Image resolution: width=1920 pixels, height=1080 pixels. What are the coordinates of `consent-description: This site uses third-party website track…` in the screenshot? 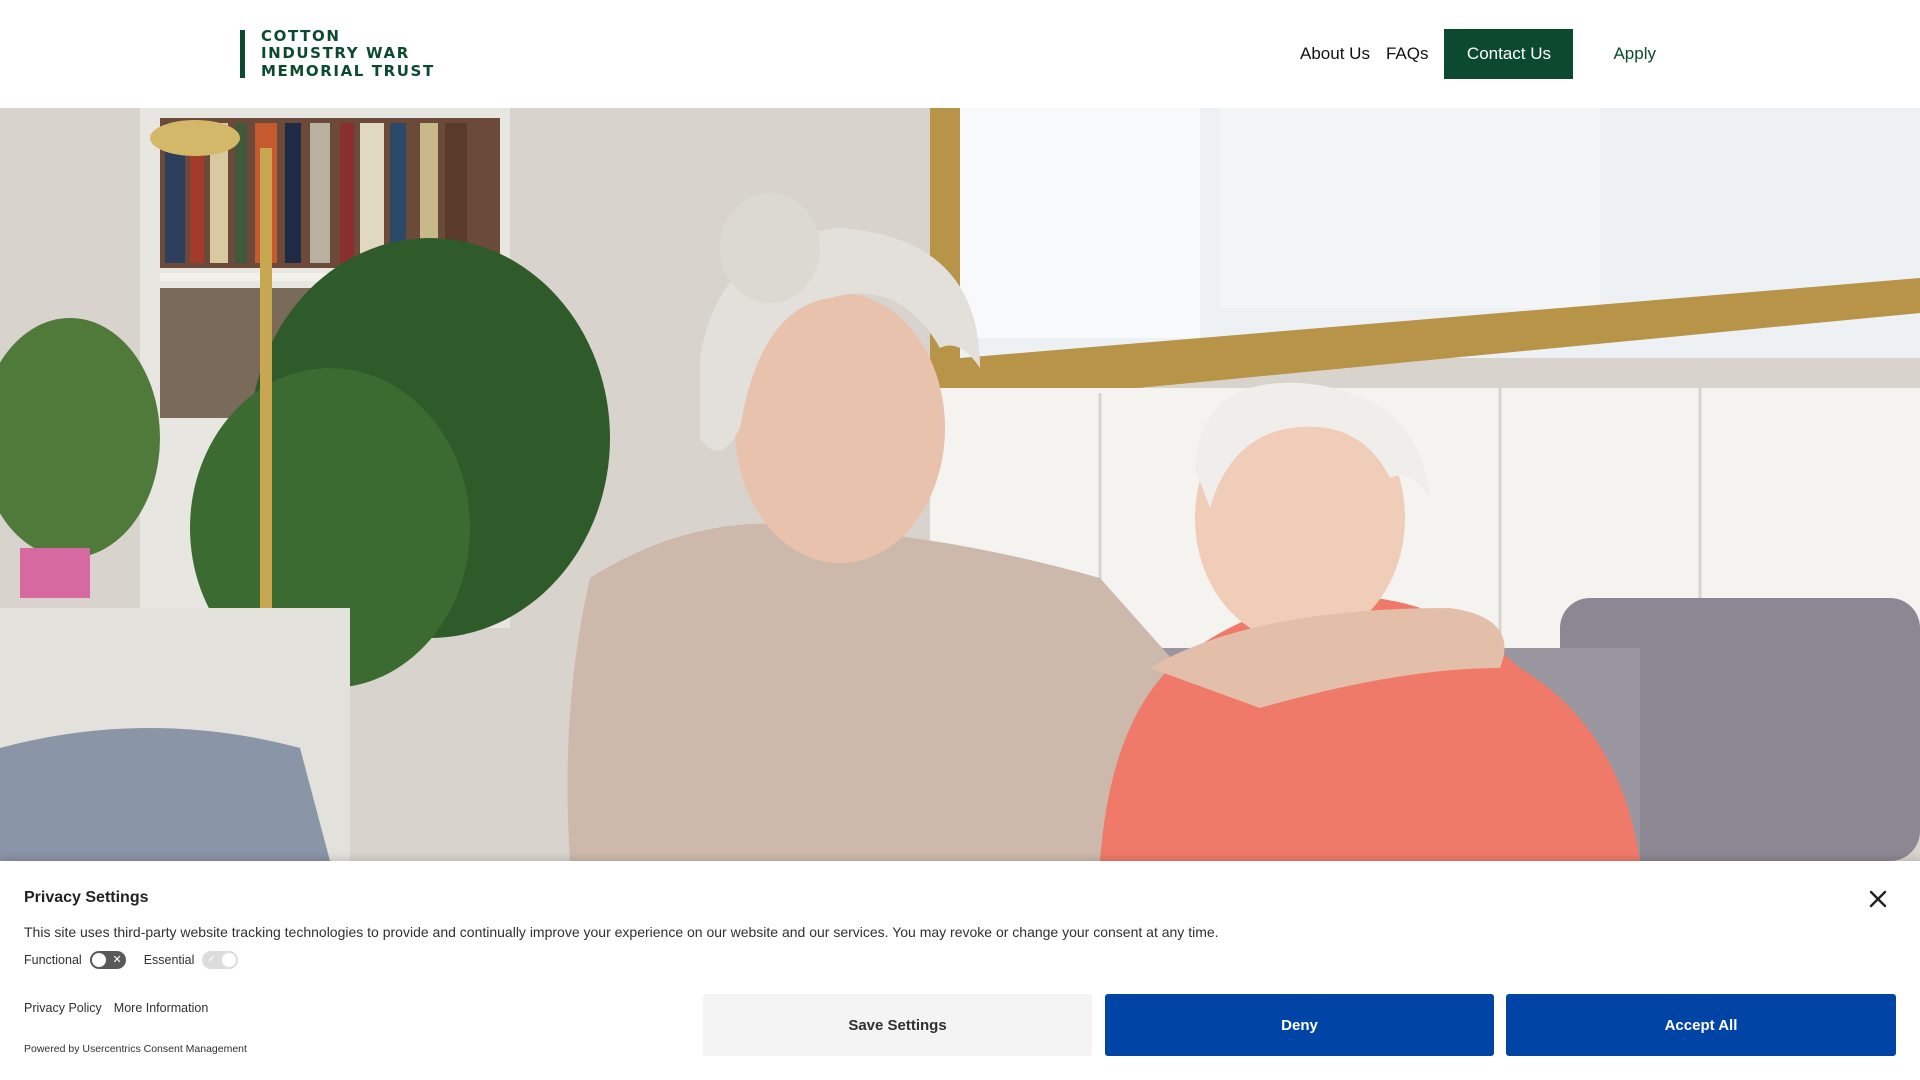 It's located at (621, 932).